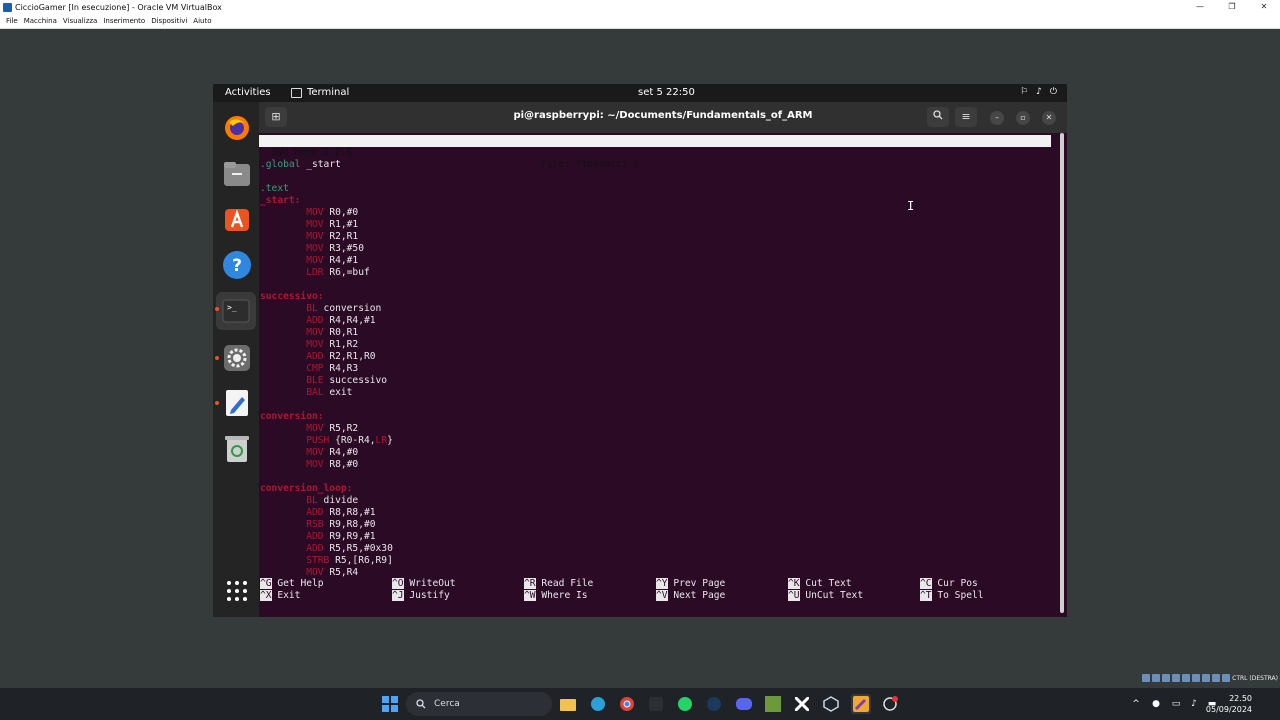  Describe the element at coordinates (479, 704) in the screenshot. I see `taskbar-search-box: Cerca` at that location.